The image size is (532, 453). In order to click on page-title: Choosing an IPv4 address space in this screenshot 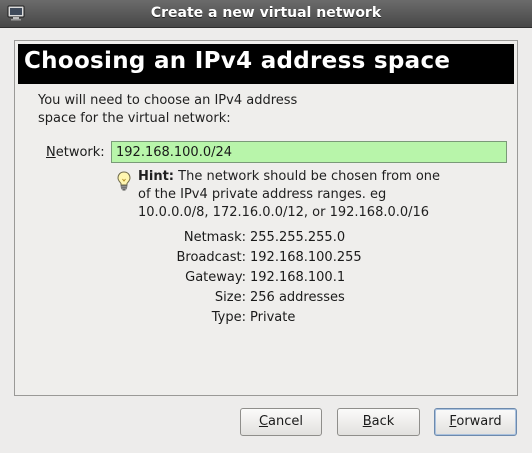, I will do `click(237, 61)`.